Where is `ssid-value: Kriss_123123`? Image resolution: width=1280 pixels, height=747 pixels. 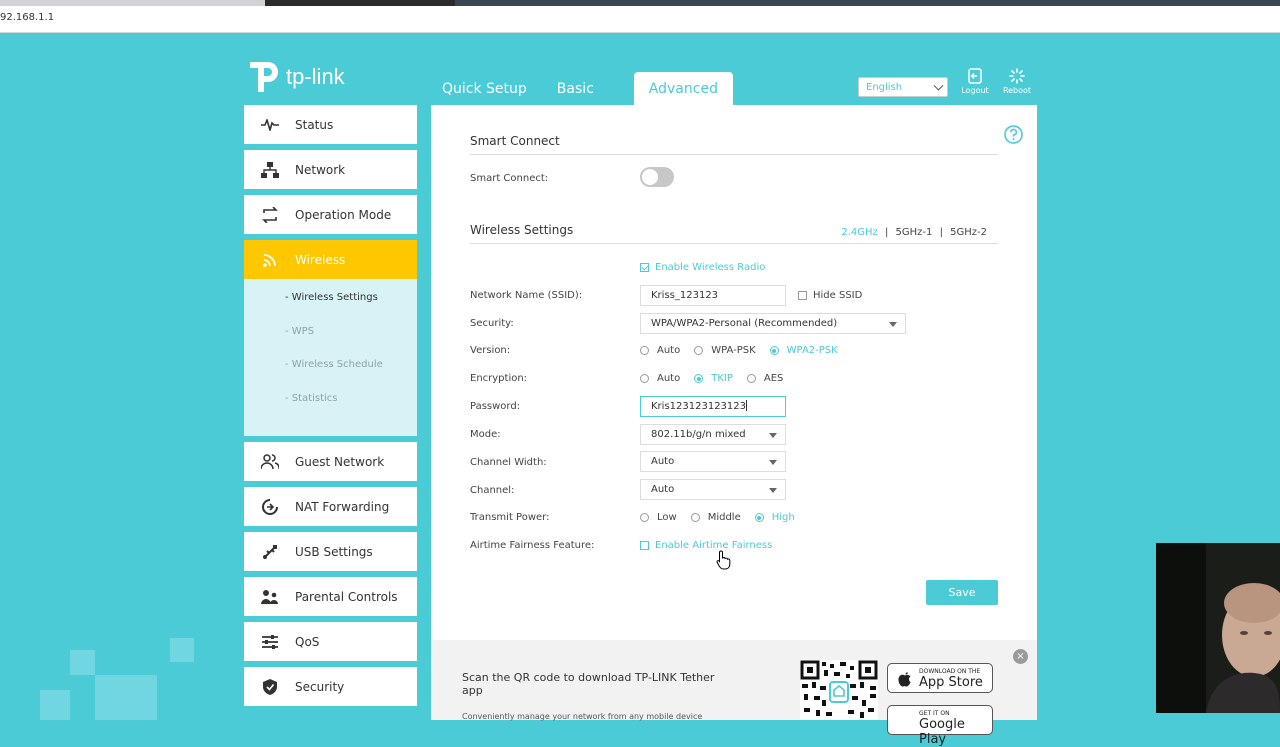
ssid-value: Kriss_123123 is located at coordinates (685, 295).